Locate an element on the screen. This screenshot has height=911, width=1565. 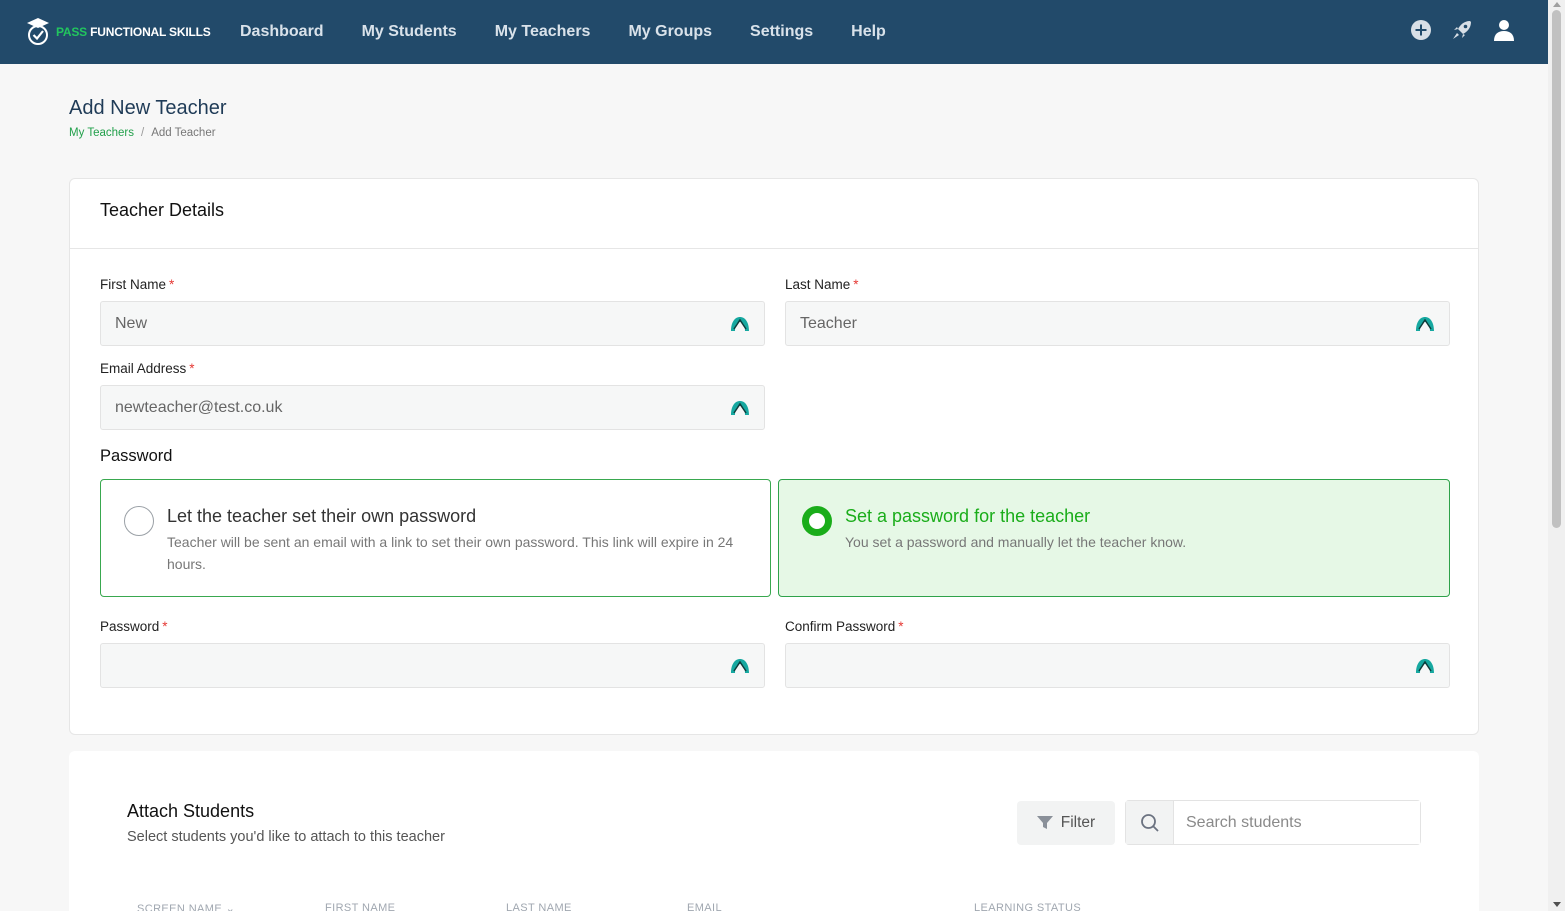
brand-logo: PASS FUNCTIONAL SKILLS is located at coordinates (133, 32).